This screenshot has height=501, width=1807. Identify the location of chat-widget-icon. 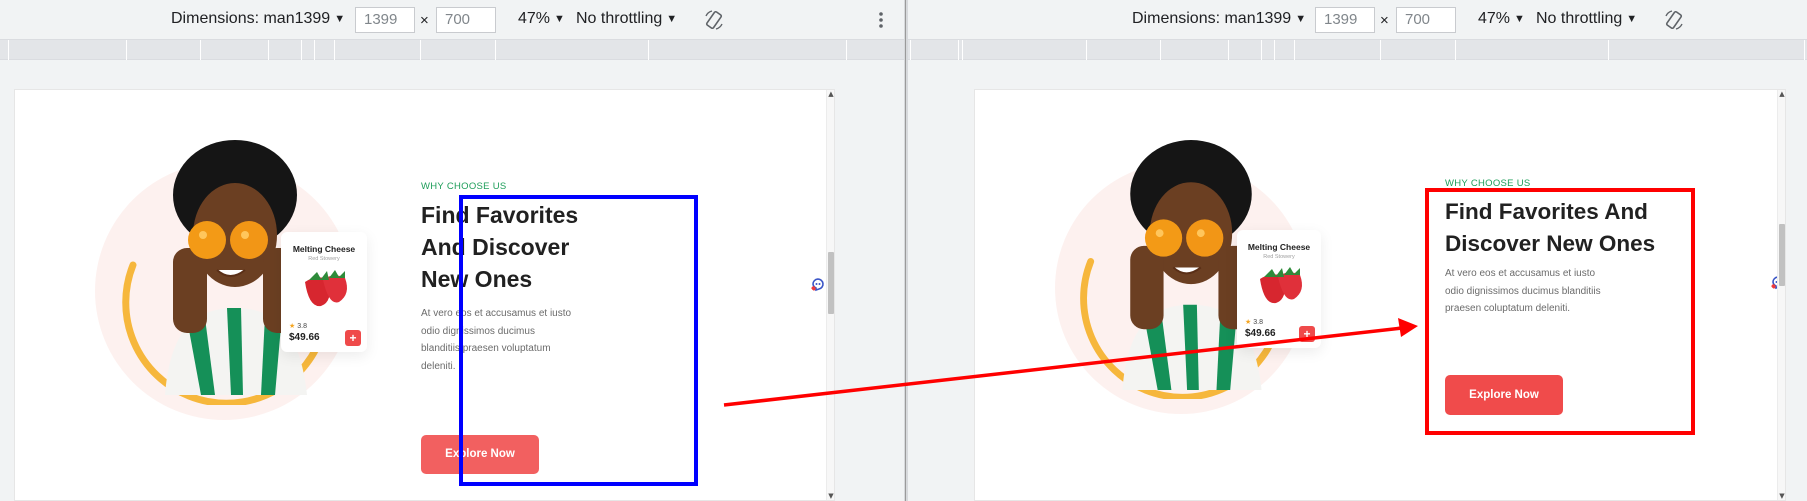
(818, 284).